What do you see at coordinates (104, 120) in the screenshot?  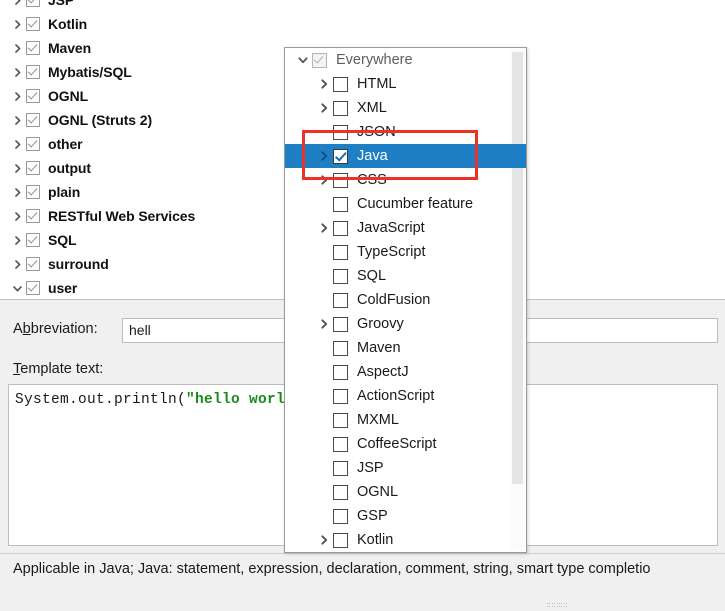 I see `tree-row: OGNL (Struts 2)` at bounding box center [104, 120].